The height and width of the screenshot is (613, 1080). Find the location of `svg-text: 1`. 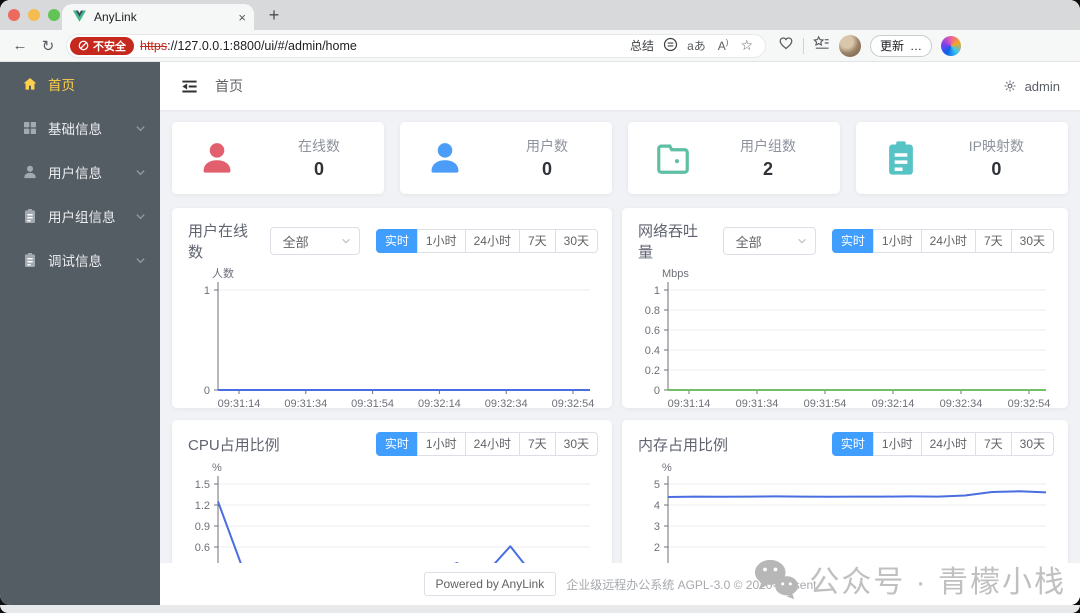

svg-text: 1 is located at coordinates (207, 291).